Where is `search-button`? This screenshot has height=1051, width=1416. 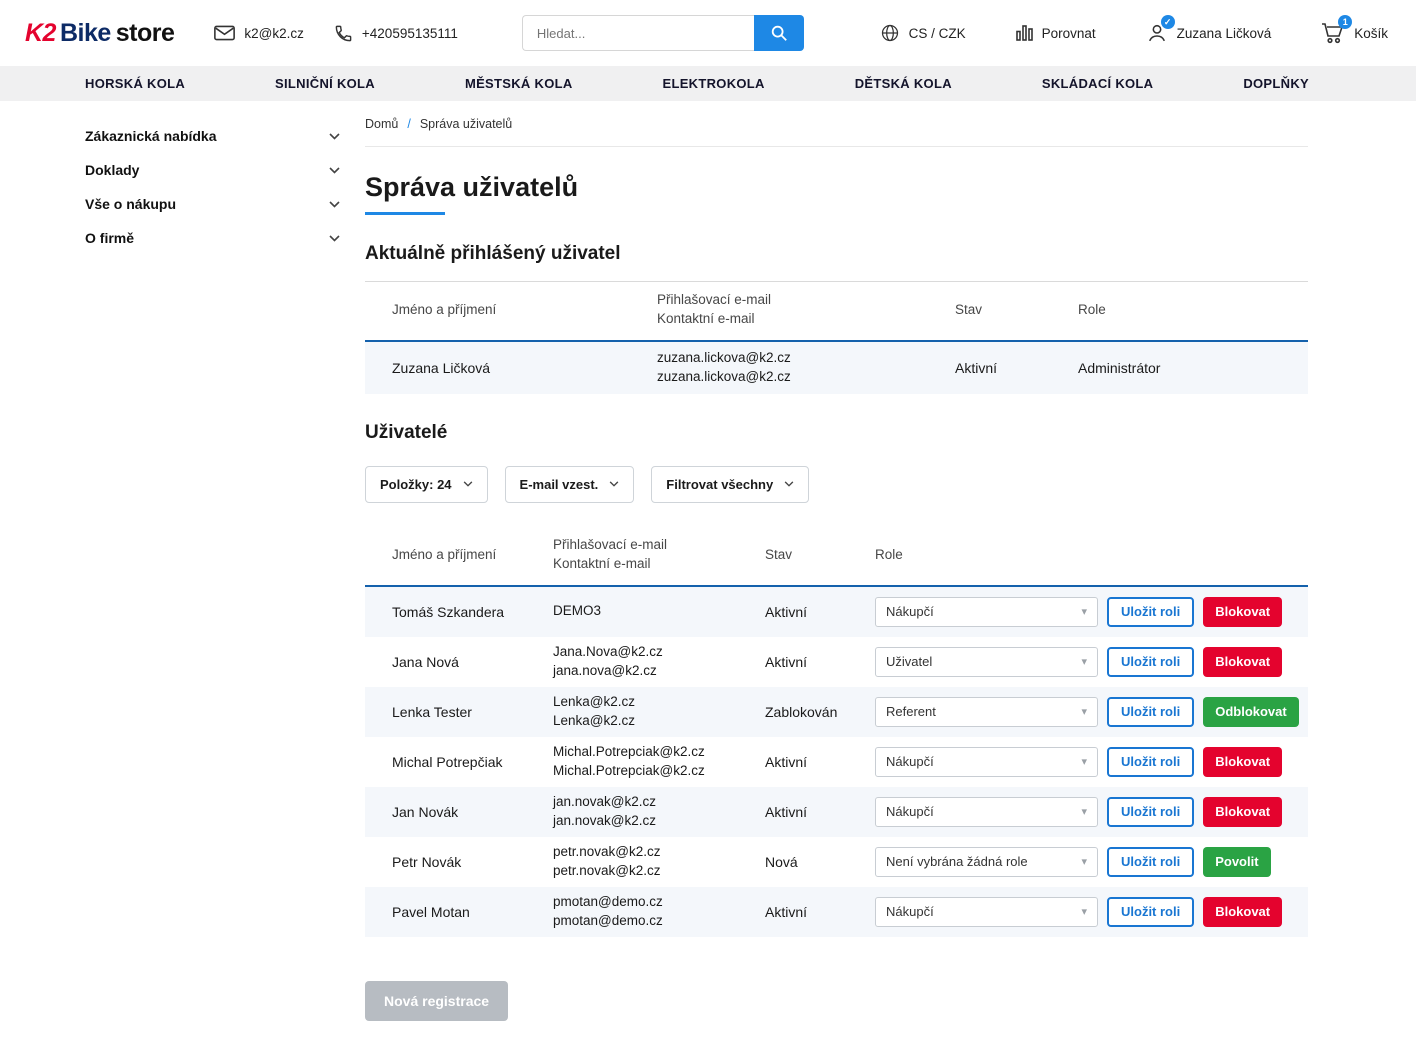 search-button is located at coordinates (778, 33).